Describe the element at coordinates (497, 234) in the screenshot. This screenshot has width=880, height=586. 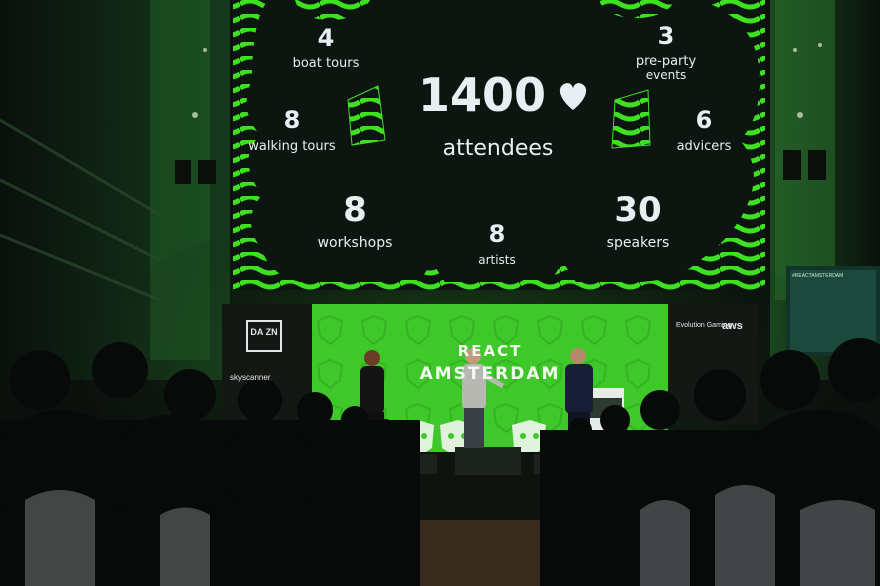
I see `stat-artists-value: 8` at that location.